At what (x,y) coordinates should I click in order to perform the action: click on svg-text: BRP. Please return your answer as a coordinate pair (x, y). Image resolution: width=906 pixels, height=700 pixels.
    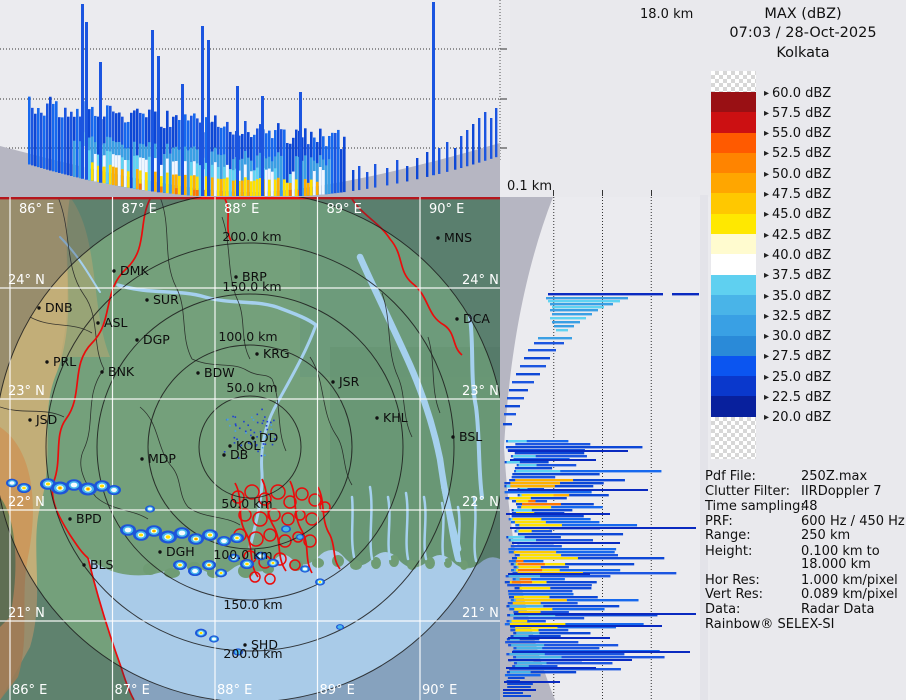
    Looking at the image, I should click on (254, 276).